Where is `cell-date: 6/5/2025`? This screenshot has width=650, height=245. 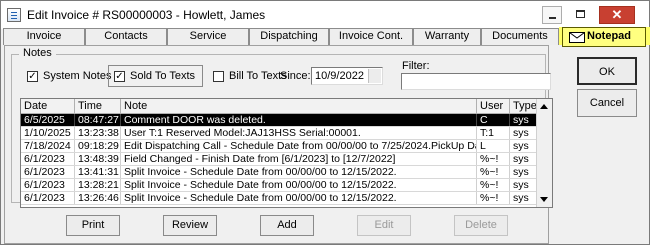 cell-date: 6/5/2025 is located at coordinates (48, 120).